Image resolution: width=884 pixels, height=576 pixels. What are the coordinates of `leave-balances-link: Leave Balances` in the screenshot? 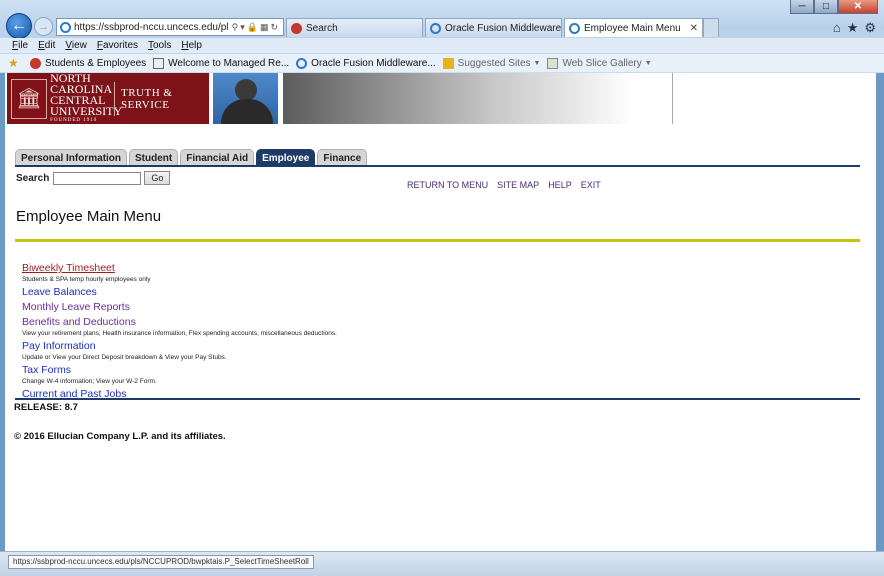 It's located at (179, 292).